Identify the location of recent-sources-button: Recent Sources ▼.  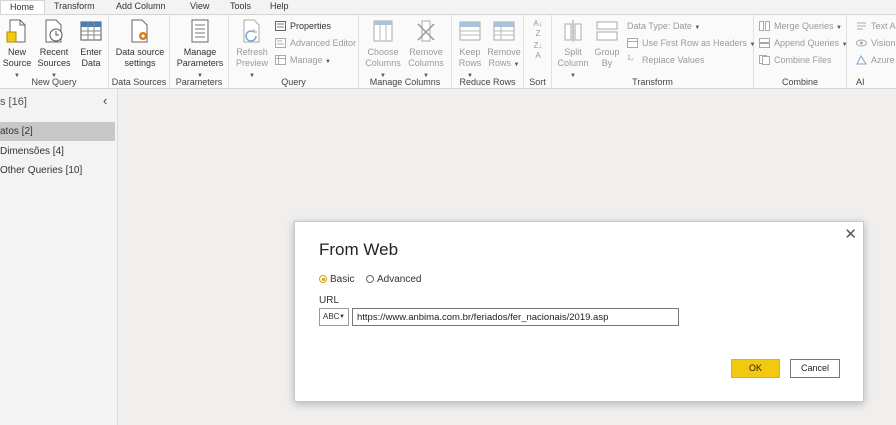
(54, 50).